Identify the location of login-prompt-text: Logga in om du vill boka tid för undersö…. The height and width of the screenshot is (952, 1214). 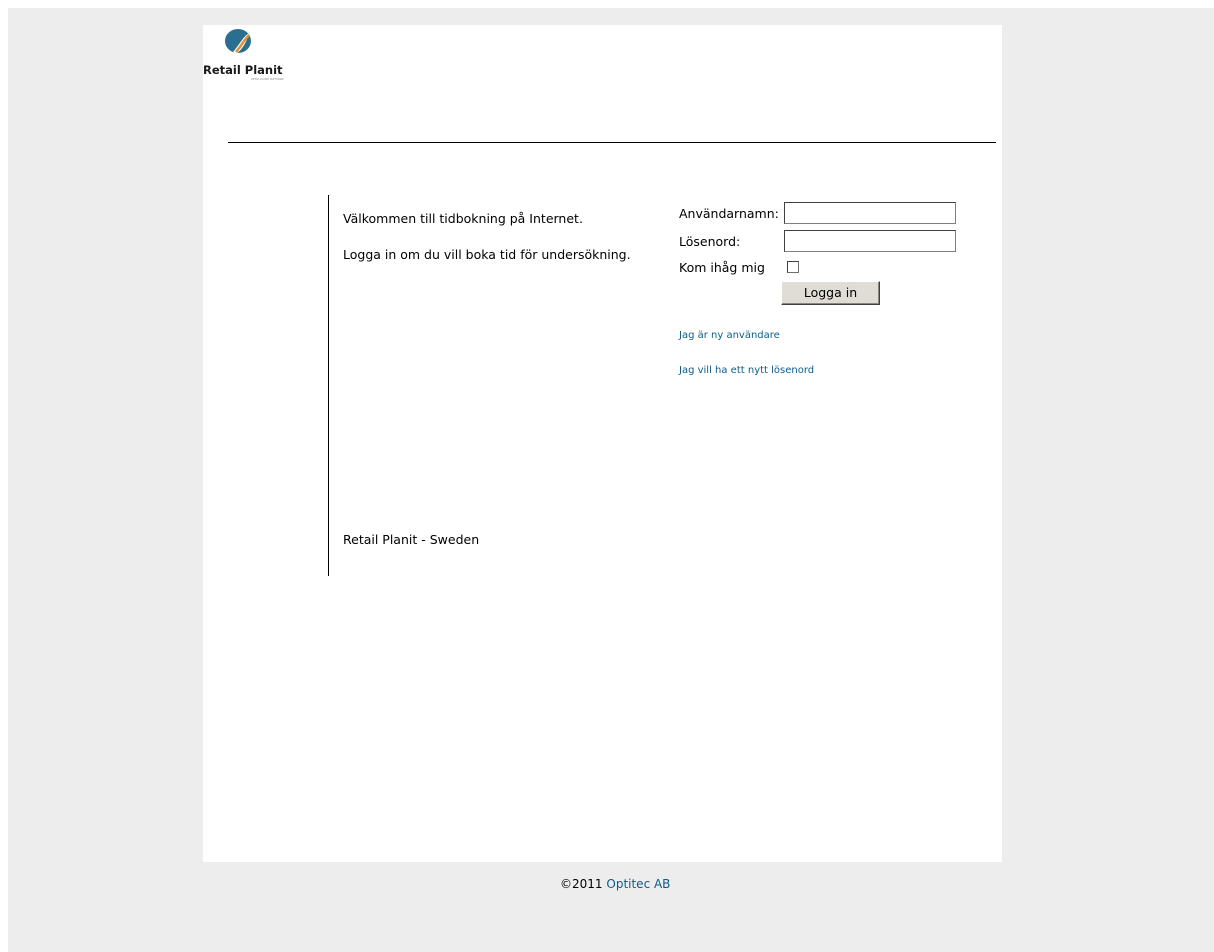
(487, 254).